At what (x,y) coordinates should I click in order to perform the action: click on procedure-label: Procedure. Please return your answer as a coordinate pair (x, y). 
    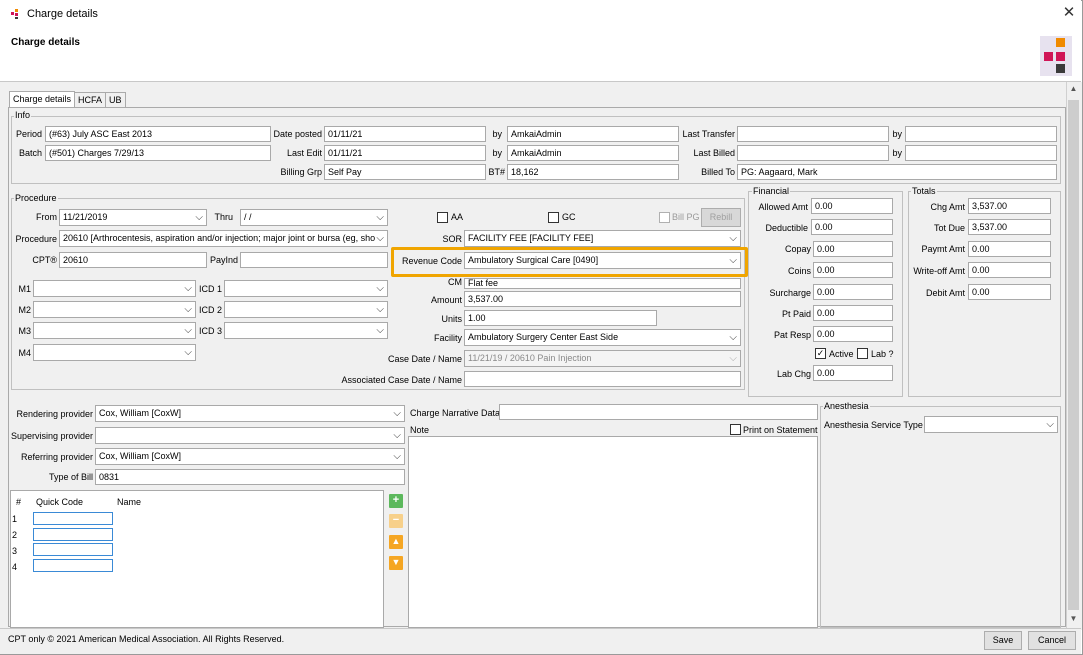
    Looking at the image, I should click on (36, 239).